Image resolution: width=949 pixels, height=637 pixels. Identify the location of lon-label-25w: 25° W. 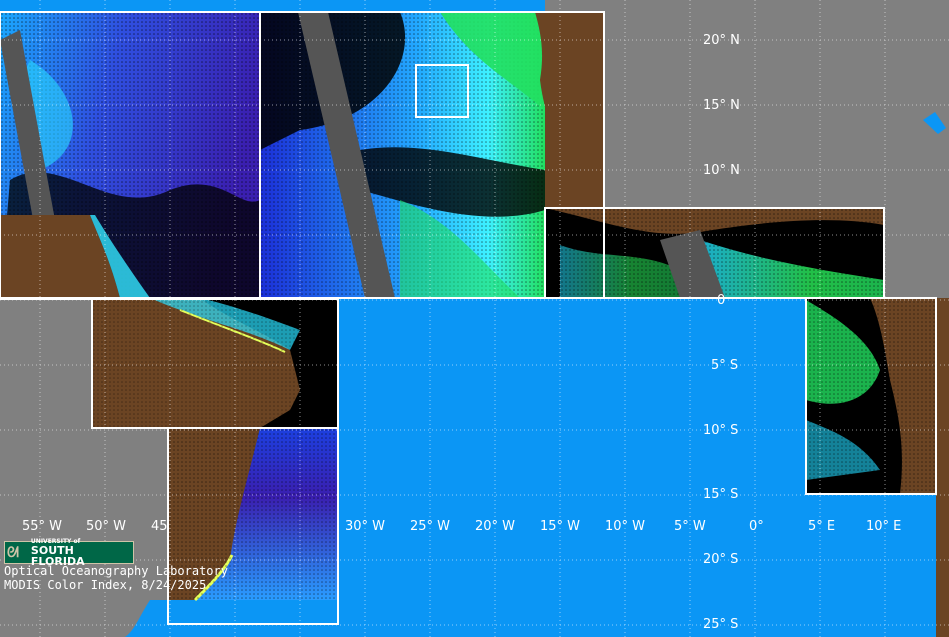
(430, 526).